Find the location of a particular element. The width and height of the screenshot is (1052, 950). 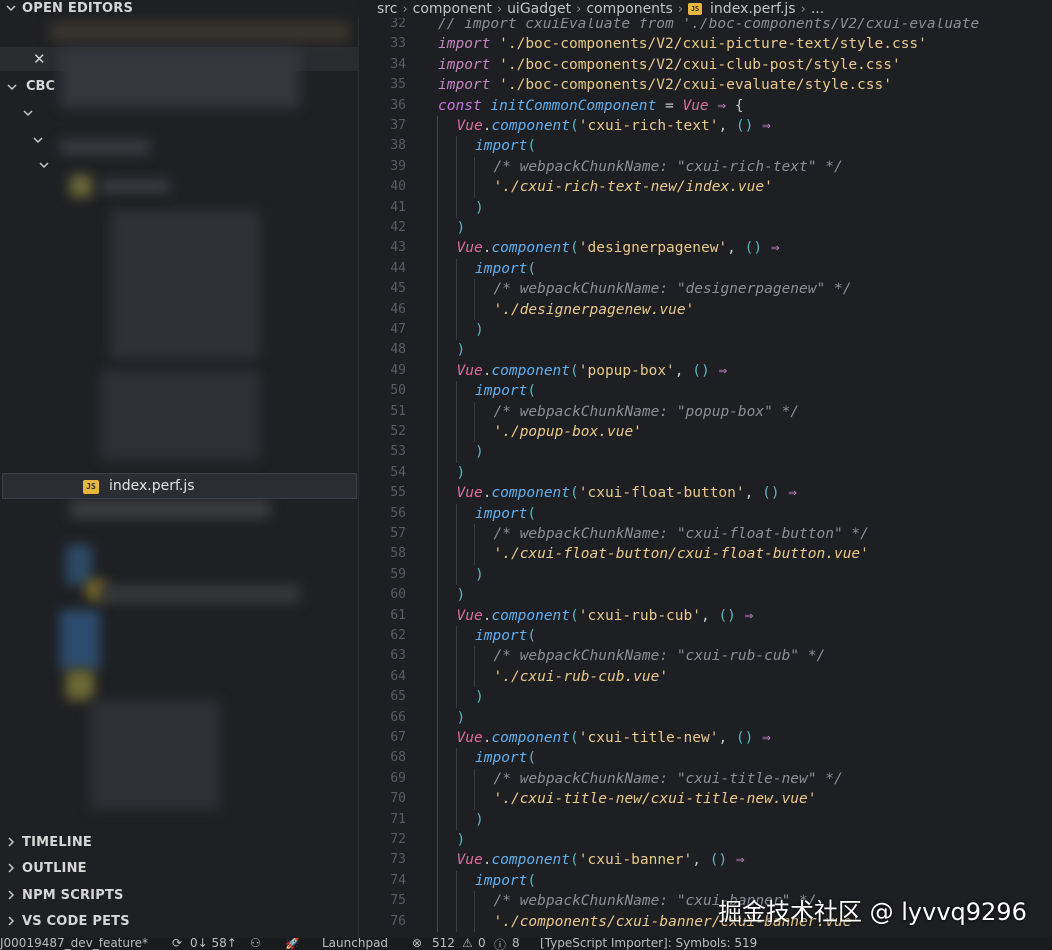

code-line: 56 import( is located at coordinates (705, 514).